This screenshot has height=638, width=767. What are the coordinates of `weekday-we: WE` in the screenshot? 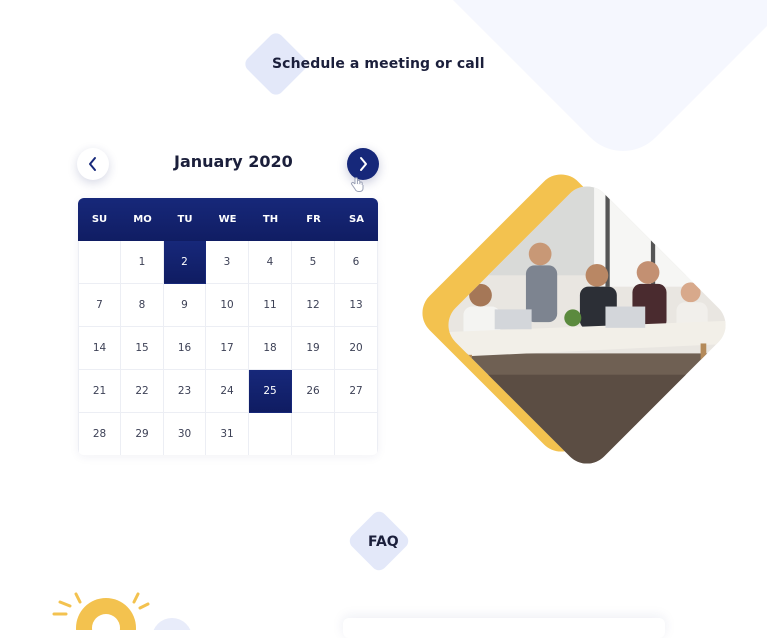 It's located at (227, 219).